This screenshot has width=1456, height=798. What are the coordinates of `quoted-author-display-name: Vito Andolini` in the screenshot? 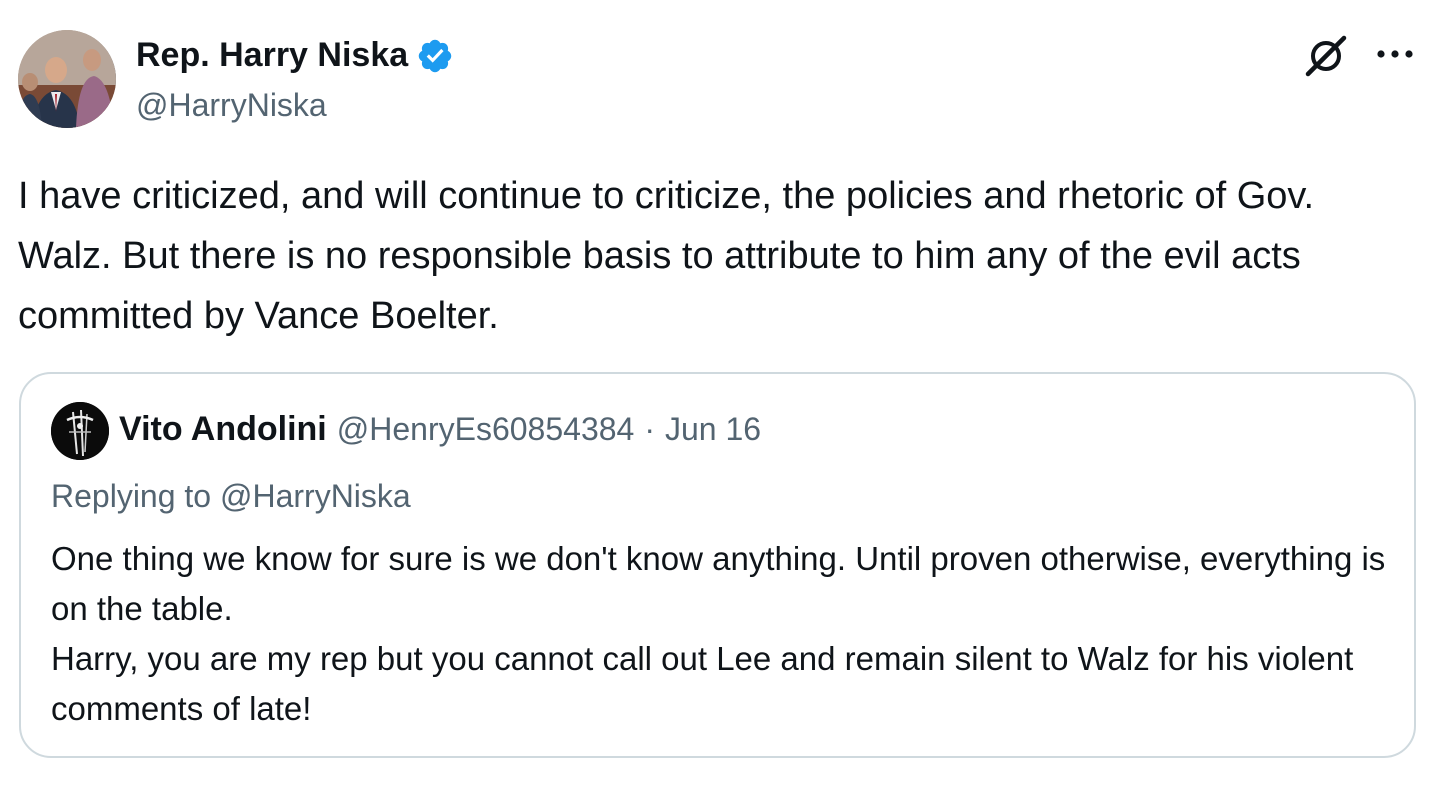 It's located at (223, 429).